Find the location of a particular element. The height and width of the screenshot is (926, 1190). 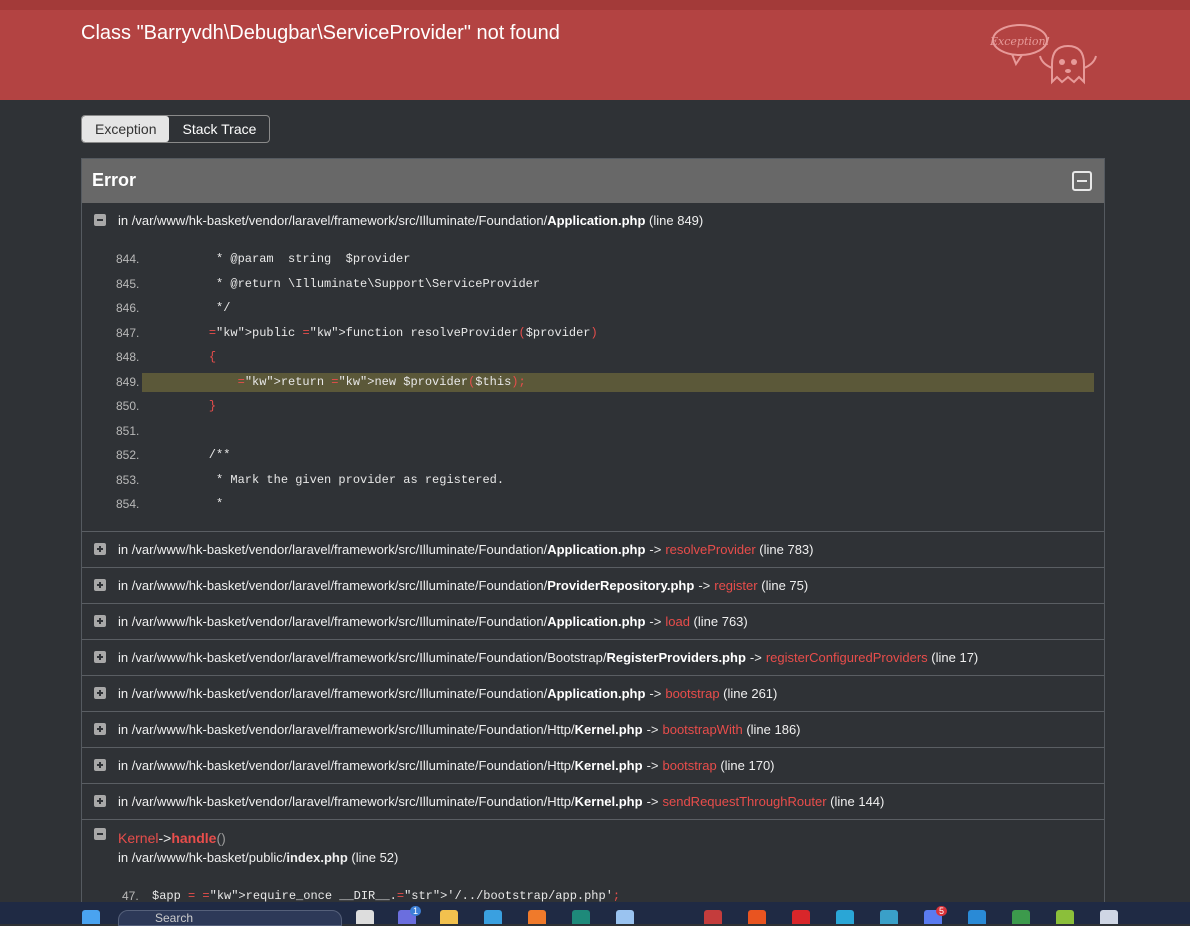

line-number: 853. is located at coordinates (128, 479).